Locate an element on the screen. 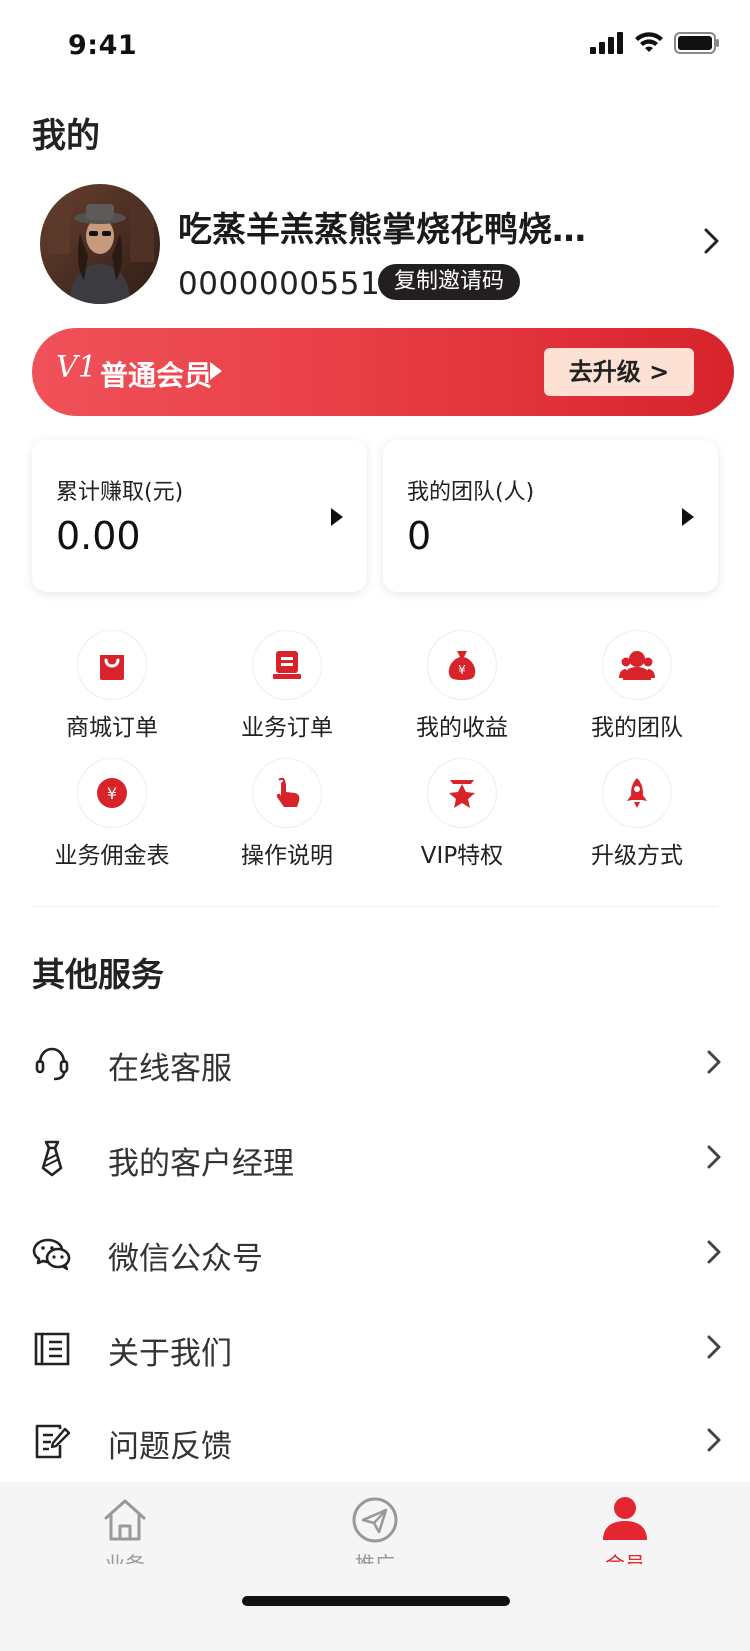  menu-item-wechat-official-account: 微信公众号 is located at coordinates (377, 1253).